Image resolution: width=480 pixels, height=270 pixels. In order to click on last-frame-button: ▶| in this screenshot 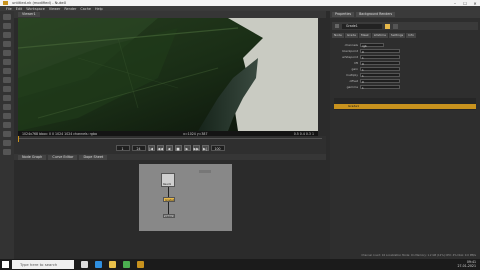, I will do `click(205, 148)`.